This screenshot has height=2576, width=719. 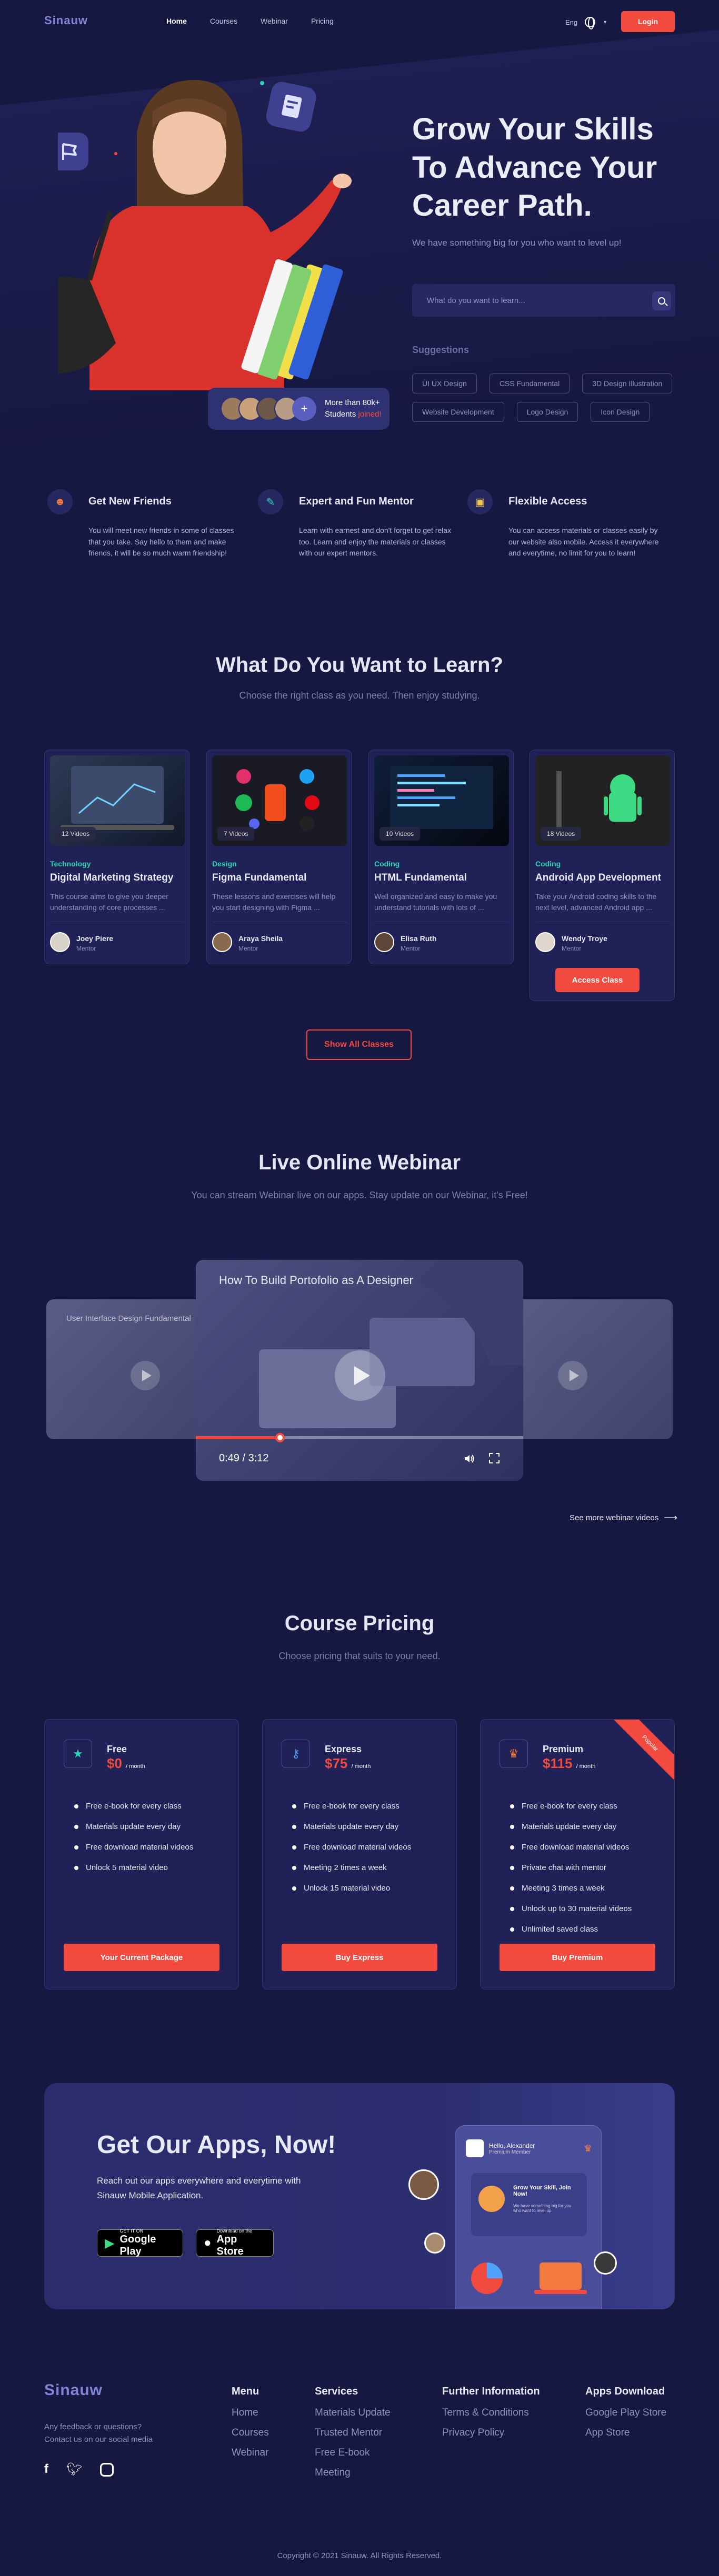 I want to click on footer-link: Terms & Conditions, so click(x=491, y=2413).